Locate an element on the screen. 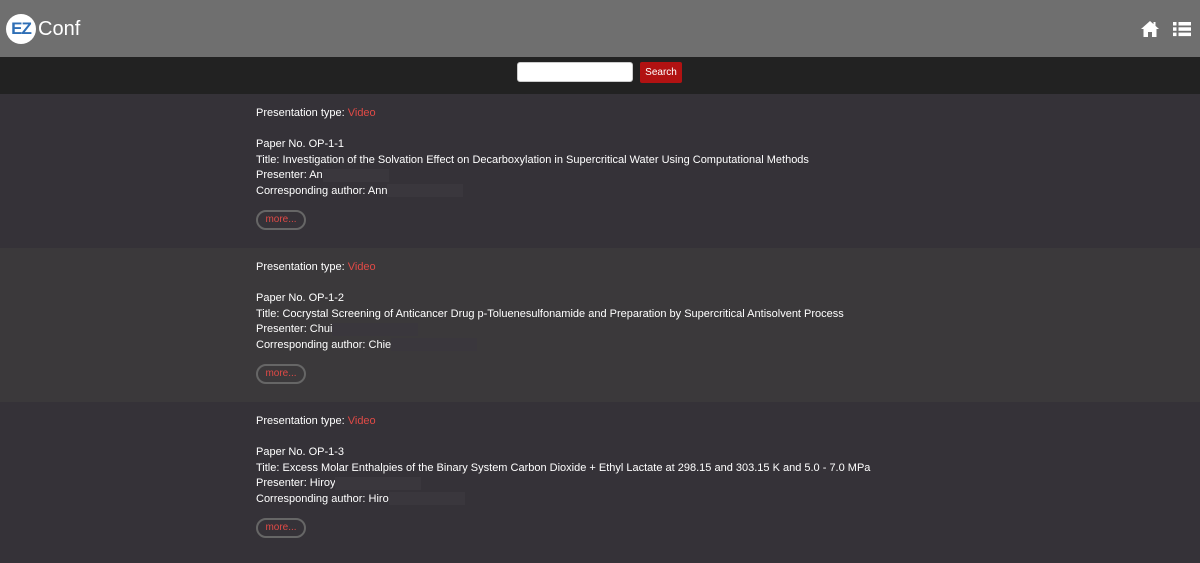  list-menu-icon is located at coordinates (1182, 29).